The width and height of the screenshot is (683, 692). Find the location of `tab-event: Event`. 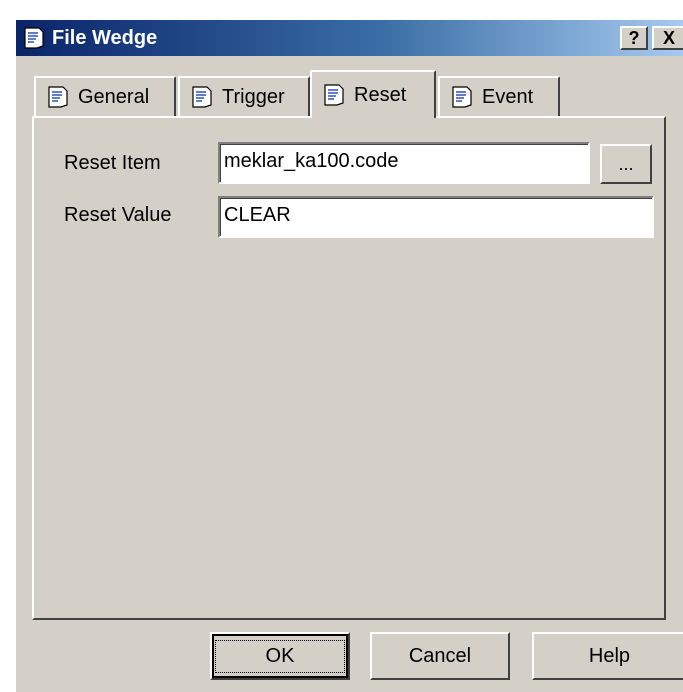

tab-event: Event is located at coordinates (499, 96).